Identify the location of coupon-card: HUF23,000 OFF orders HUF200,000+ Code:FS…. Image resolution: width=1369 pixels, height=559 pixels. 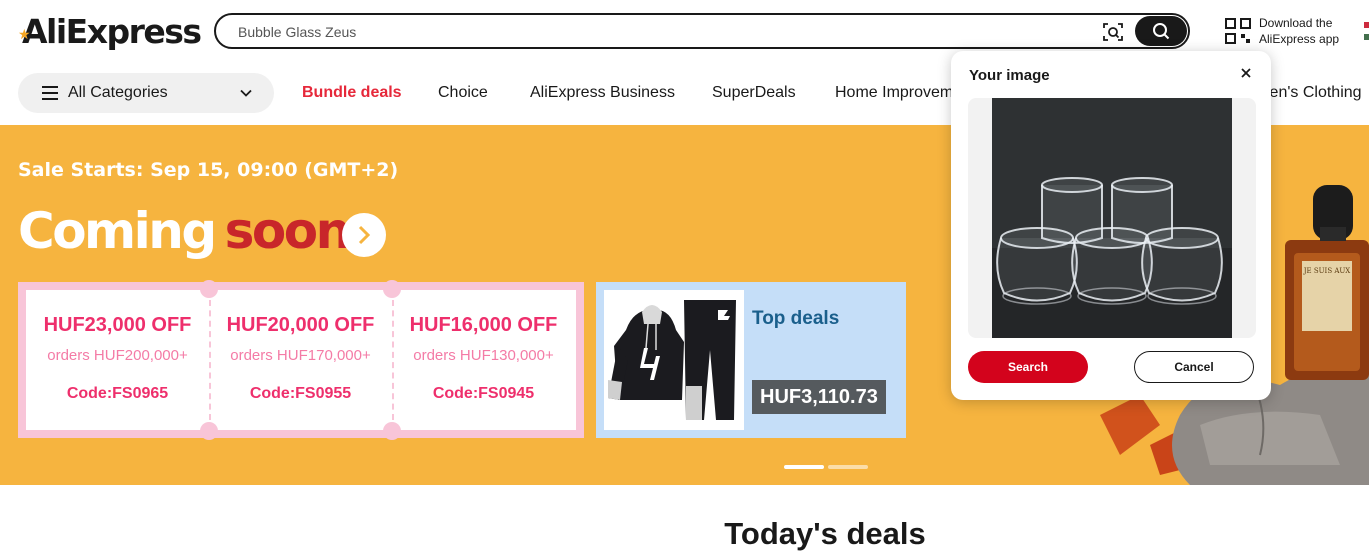
(117, 360).